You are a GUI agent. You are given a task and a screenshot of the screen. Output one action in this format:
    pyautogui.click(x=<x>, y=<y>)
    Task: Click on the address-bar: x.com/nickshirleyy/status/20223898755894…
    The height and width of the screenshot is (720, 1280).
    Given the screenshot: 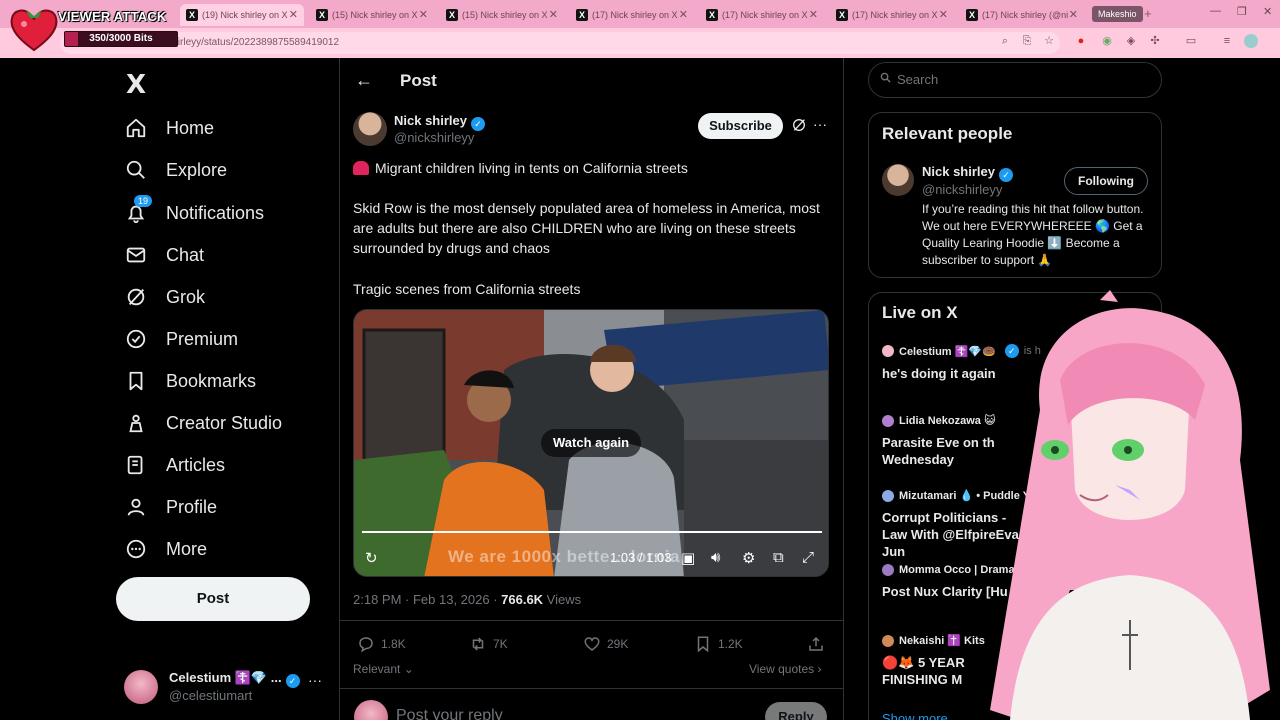 What is the action you would take?
    pyautogui.click(x=640, y=43)
    